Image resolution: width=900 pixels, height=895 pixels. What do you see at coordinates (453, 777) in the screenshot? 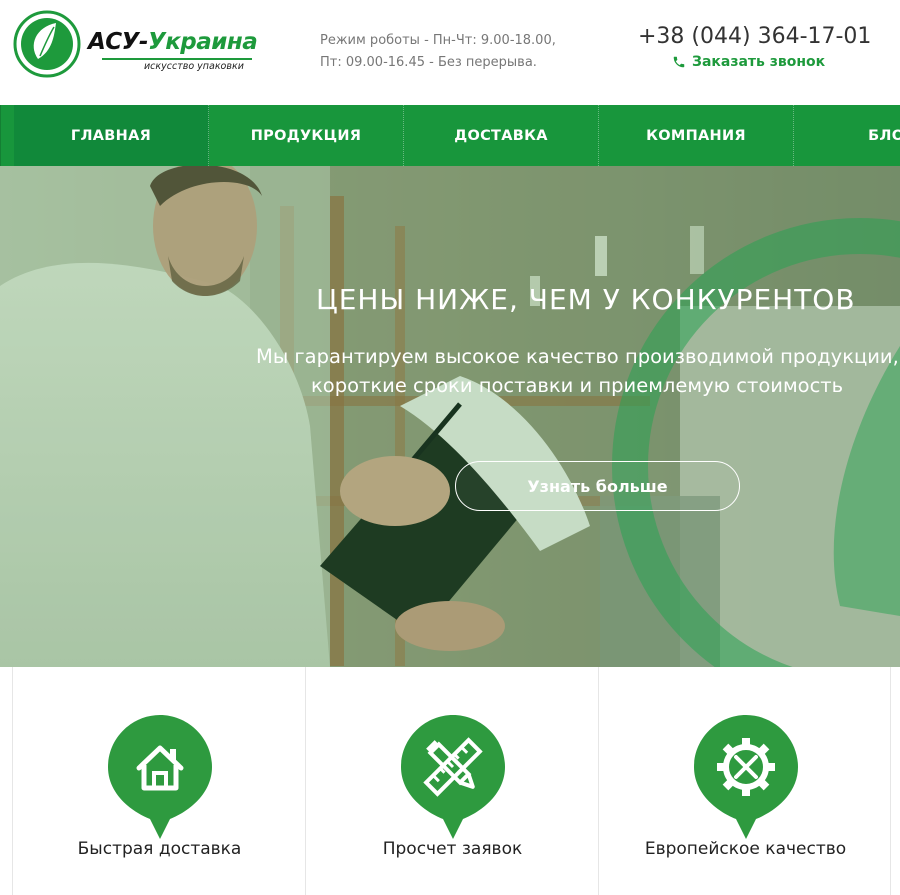
I see `pencil-ruler-icon` at bounding box center [453, 777].